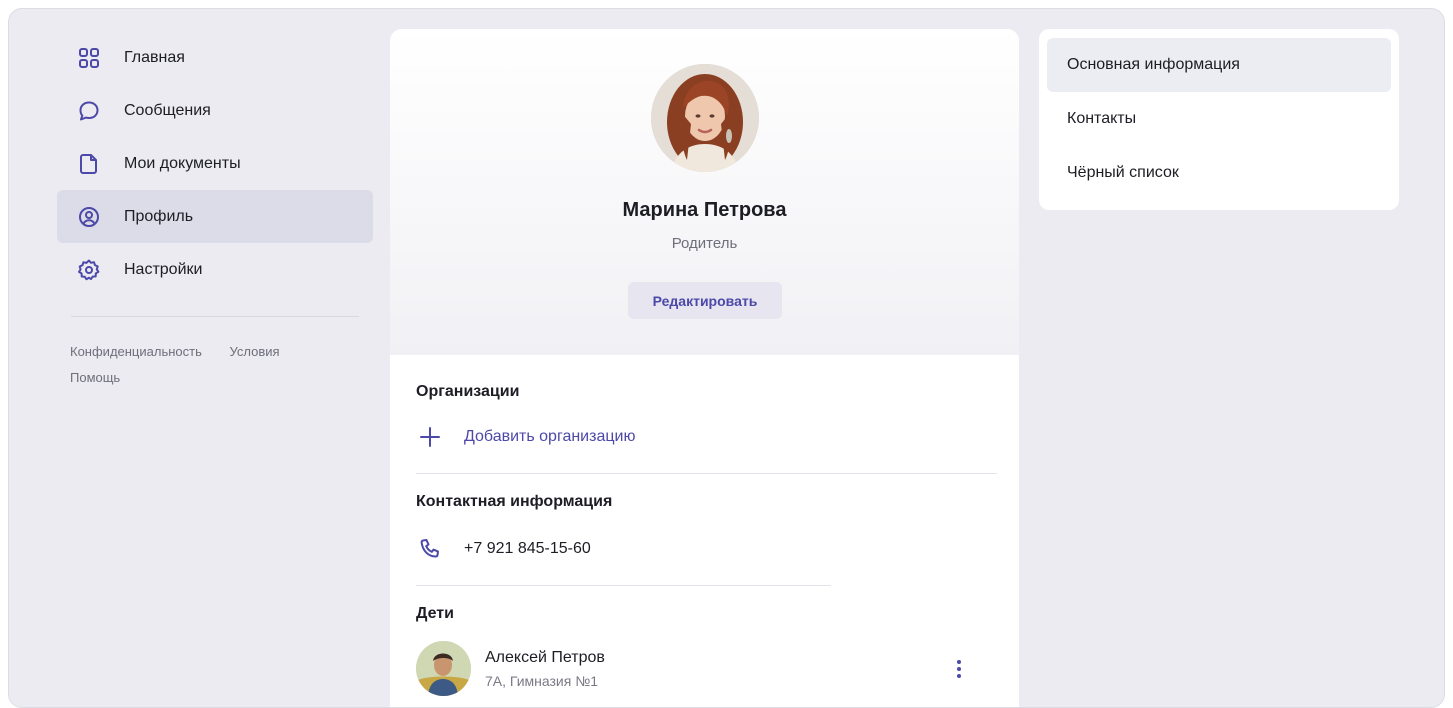 This screenshot has width=1453, height=708. I want to click on grid-icon, so click(89, 58).